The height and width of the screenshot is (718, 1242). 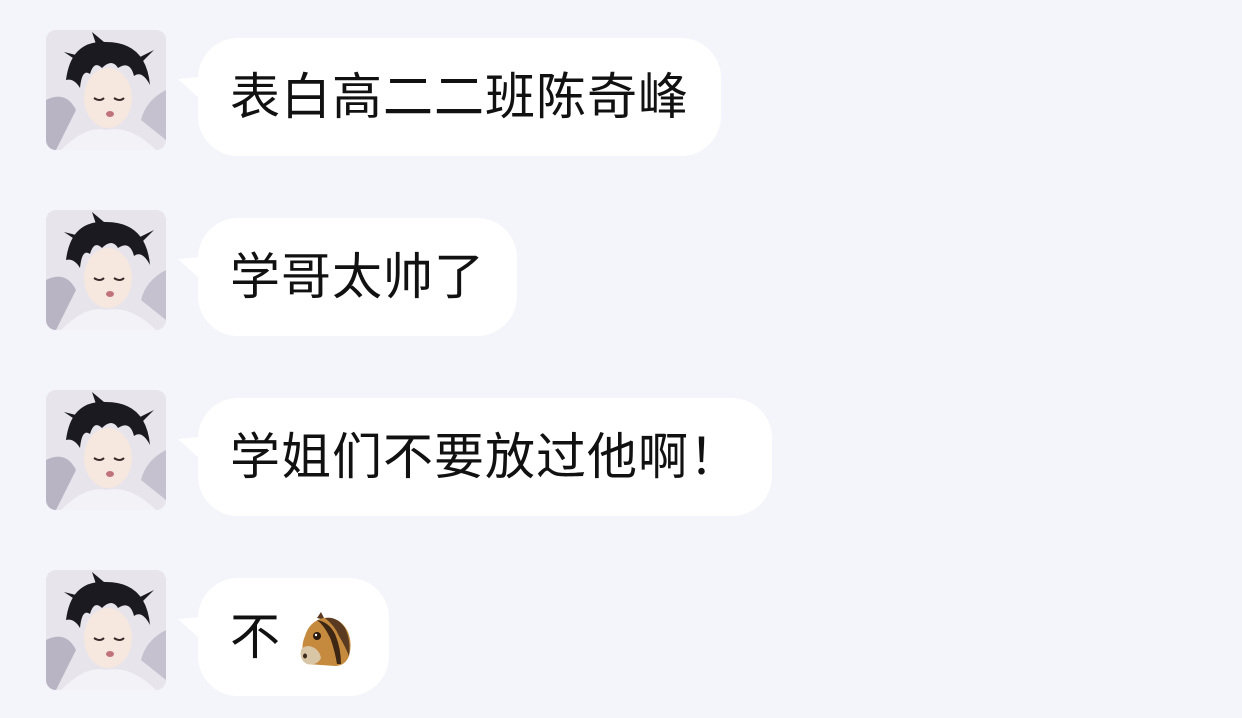 I want to click on message-bubble: 学哥太帅了, so click(x=357, y=277).